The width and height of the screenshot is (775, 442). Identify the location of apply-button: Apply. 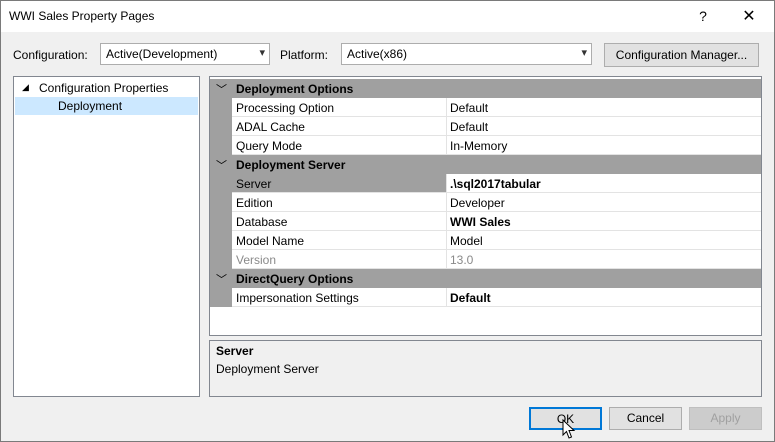
(725, 418).